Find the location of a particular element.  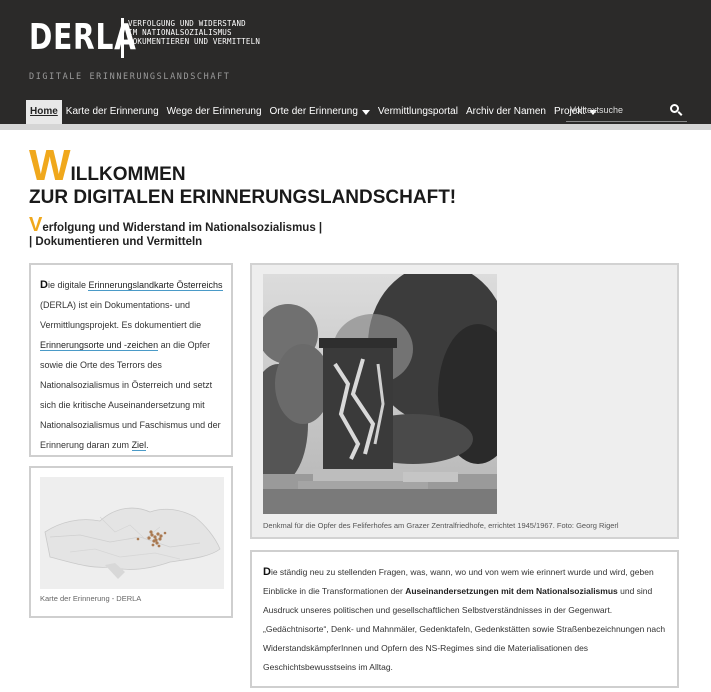

title-rest: ILLKOMMEN is located at coordinates (128, 174).